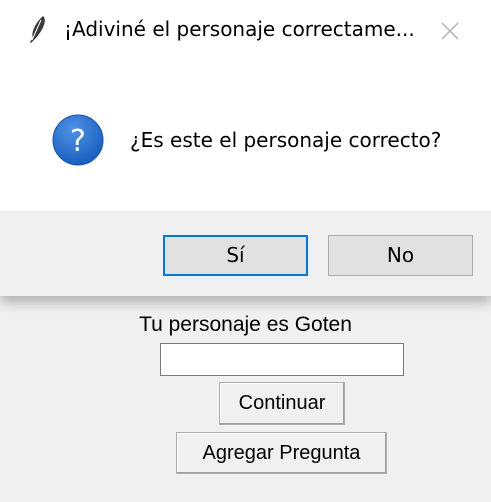  Describe the element at coordinates (281, 453) in the screenshot. I see `add-question-button: Agregar Pregunta` at that location.